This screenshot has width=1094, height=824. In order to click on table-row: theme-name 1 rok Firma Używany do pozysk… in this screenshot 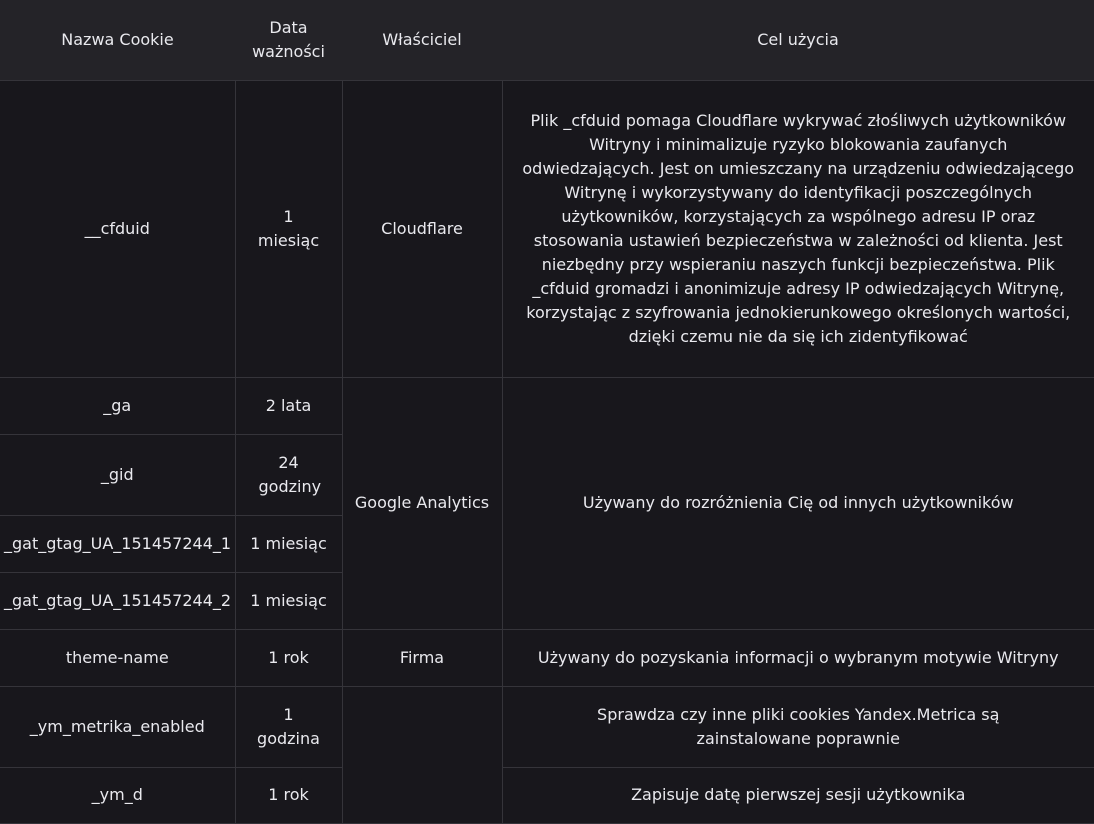, I will do `click(547, 657)`.